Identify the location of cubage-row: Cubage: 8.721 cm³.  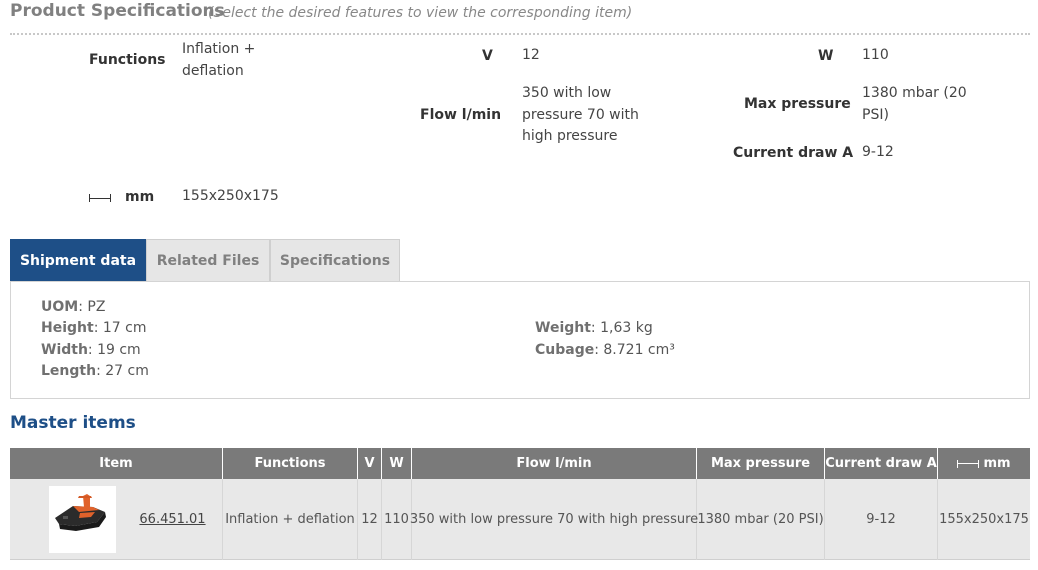
(605, 350).